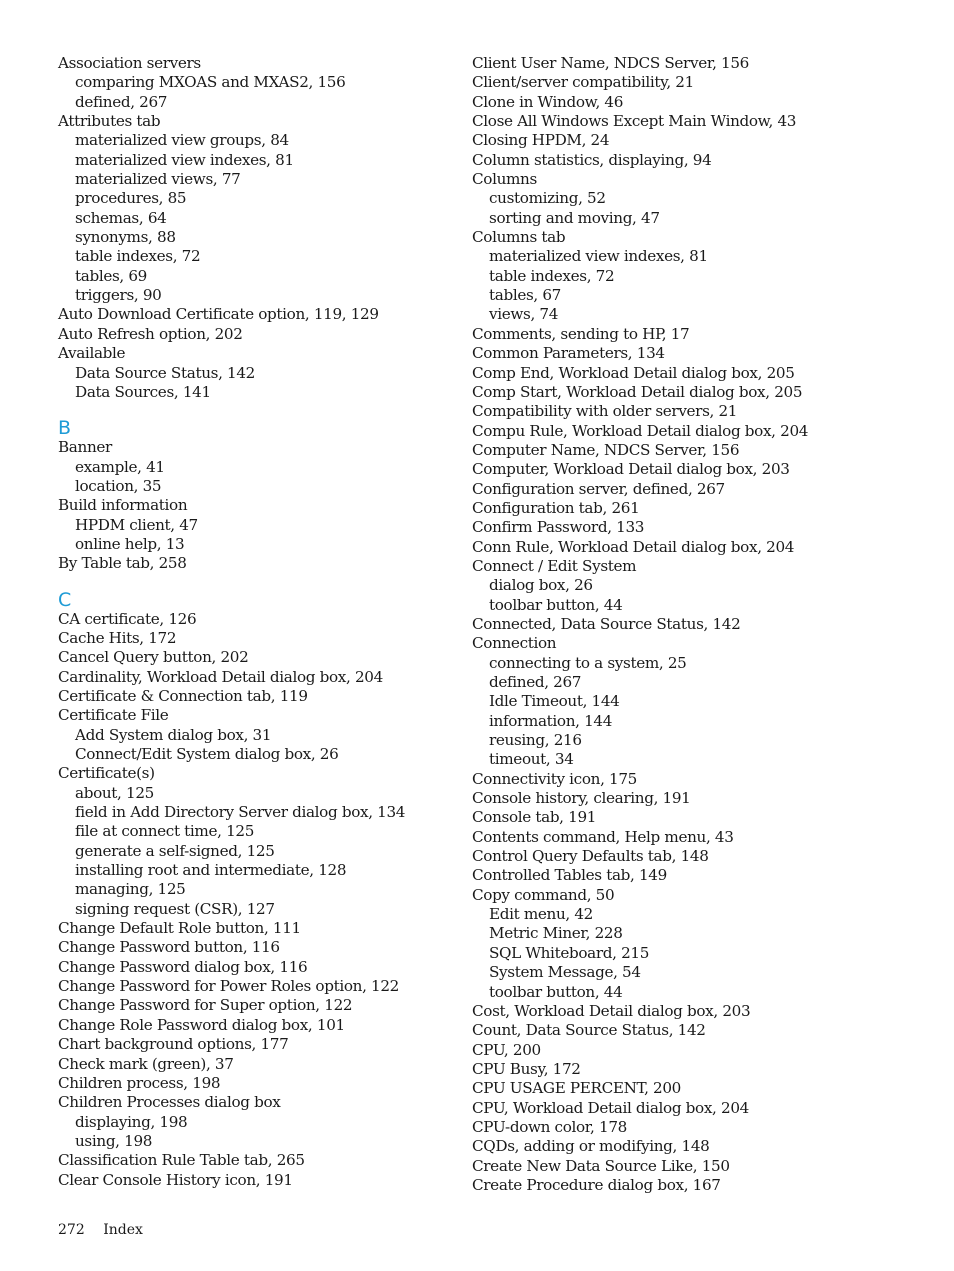  What do you see at coordinates (169, 1102) in the screenshot?
I see `index-entry: Children Processes dialog box` at bounding box center [169, 1102].